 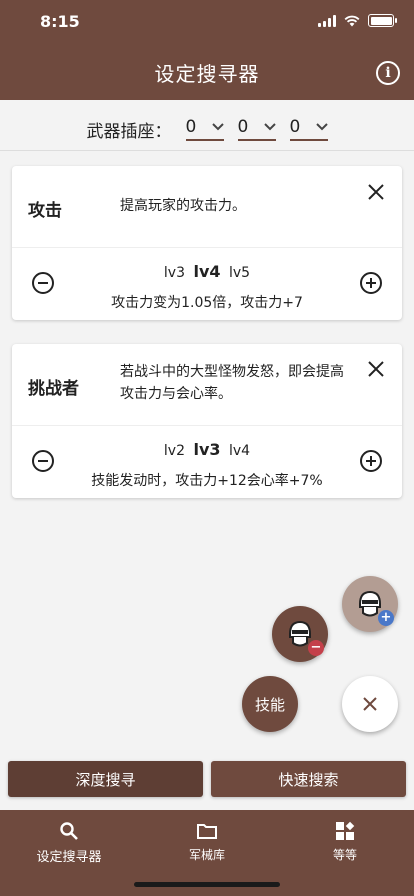 What do you see at coordinates (327, 20) in the screenshot?
I see `signal-icon` at bounding box center [327, 20].